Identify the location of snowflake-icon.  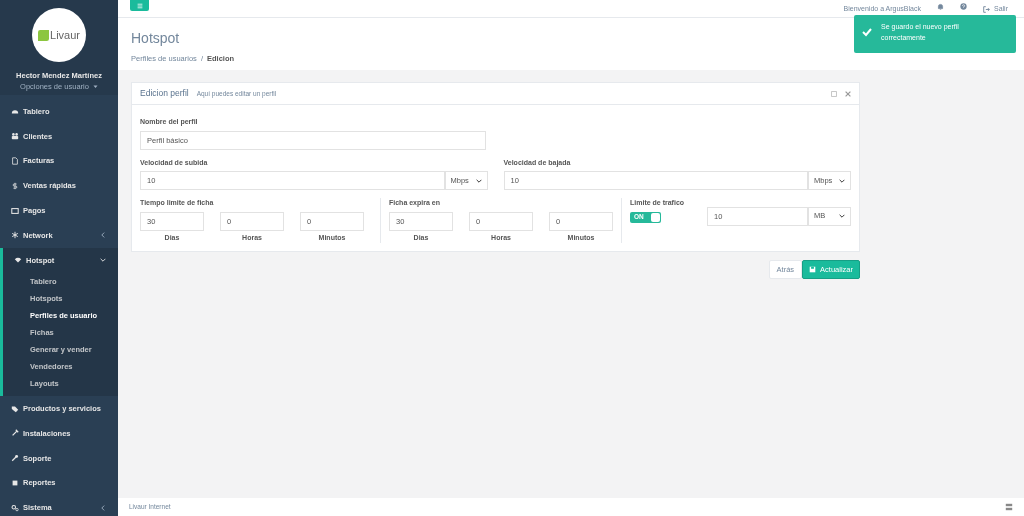
(15, 235).